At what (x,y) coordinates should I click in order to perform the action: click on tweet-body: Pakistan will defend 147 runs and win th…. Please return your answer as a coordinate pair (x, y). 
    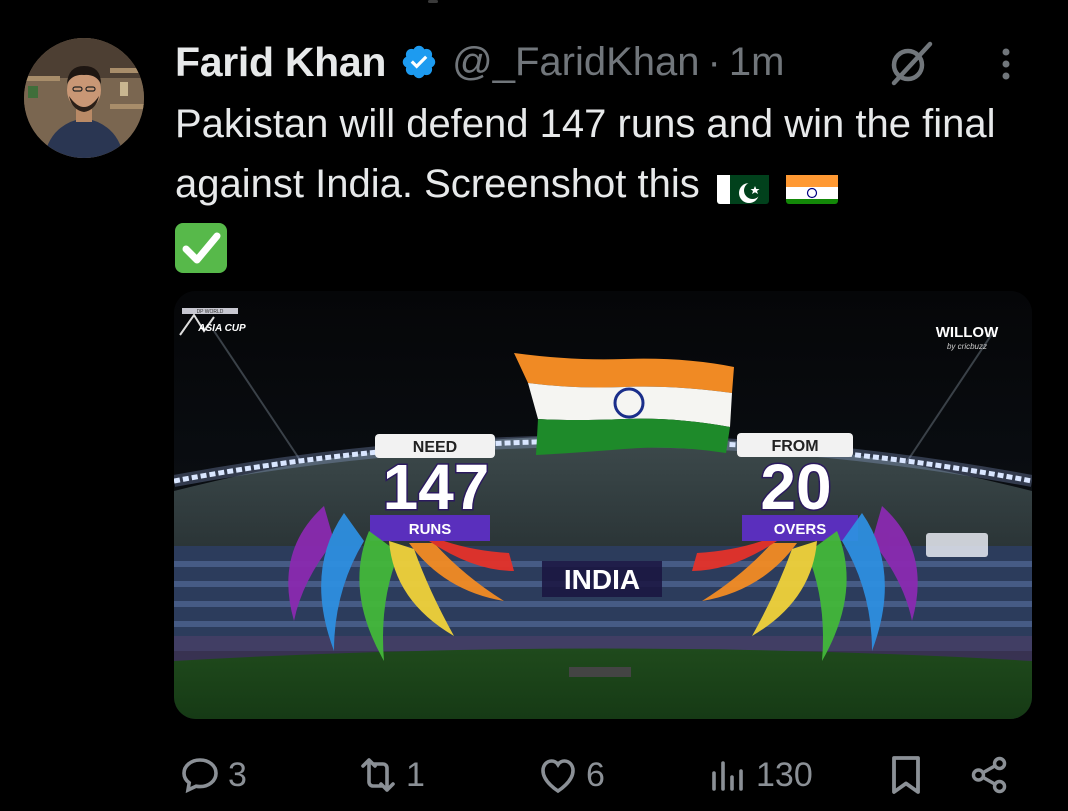
    Looking at the image, I should click on (585, 154).